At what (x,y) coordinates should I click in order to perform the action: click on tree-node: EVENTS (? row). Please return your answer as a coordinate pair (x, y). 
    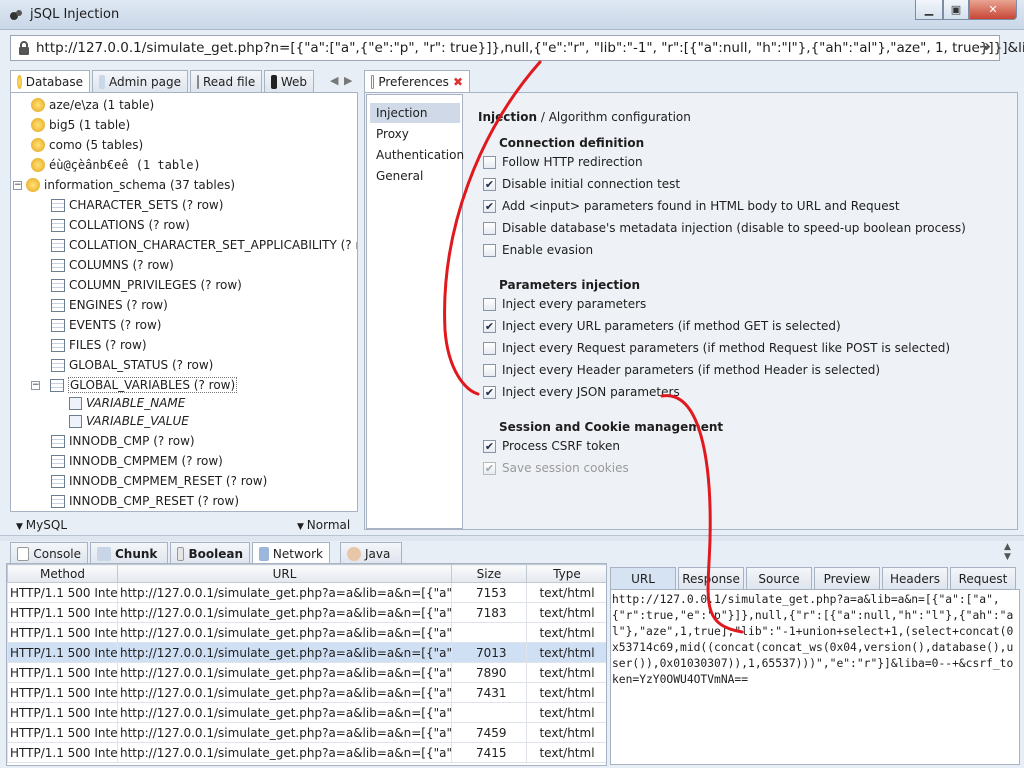
    Looking at the image, I should click on (106, 325).